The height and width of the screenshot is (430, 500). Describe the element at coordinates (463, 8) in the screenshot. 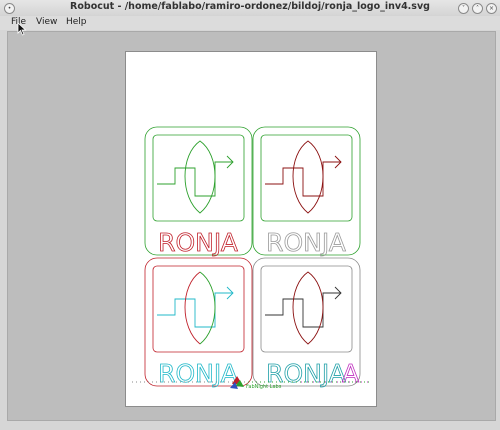

I see `minimize-icon: ˅` at that location.